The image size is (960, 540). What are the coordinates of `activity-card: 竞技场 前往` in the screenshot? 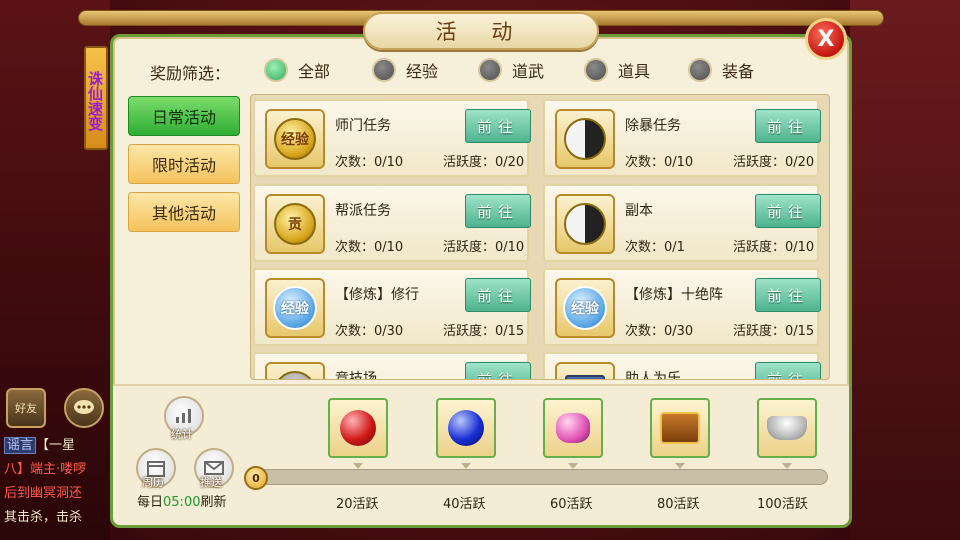 It's located at (392, 366).